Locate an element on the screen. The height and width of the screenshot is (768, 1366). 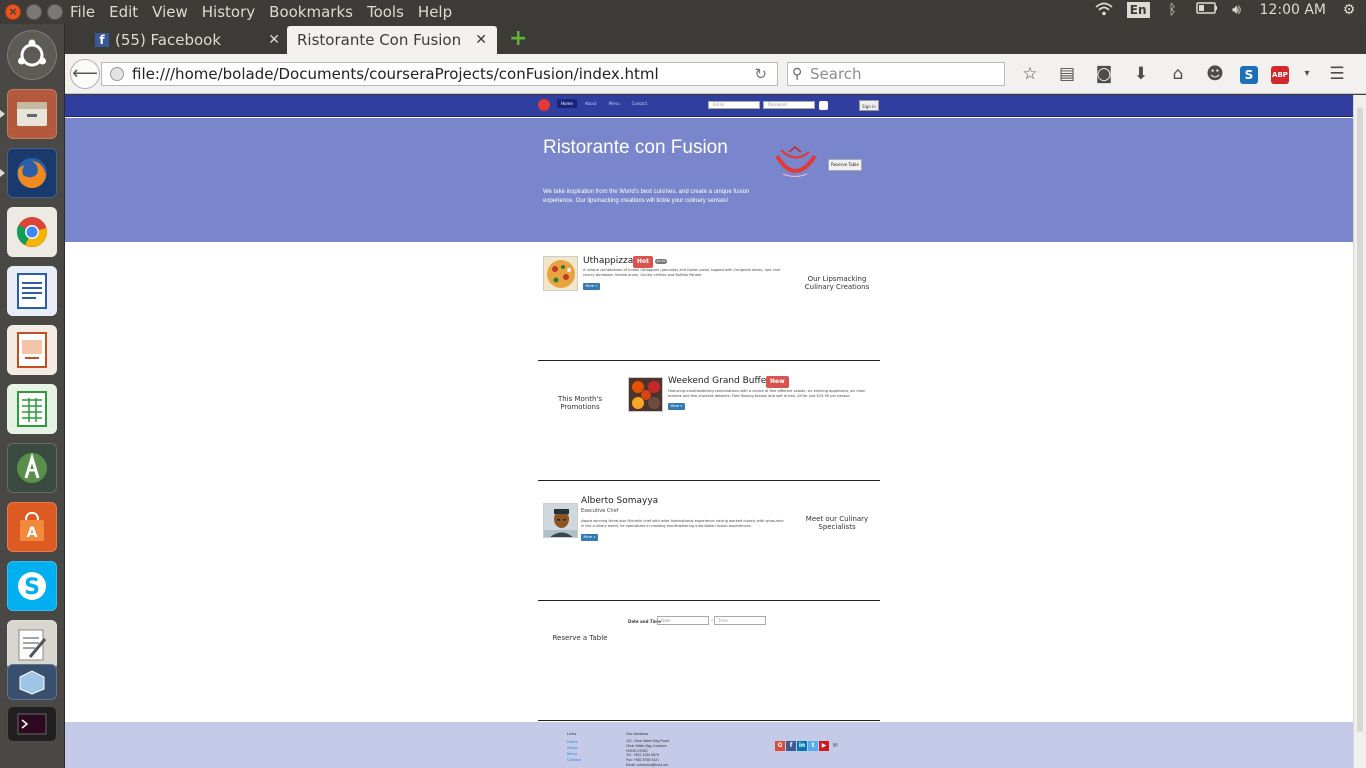
hot-badge: Hot is located at coordinates (643, 262).